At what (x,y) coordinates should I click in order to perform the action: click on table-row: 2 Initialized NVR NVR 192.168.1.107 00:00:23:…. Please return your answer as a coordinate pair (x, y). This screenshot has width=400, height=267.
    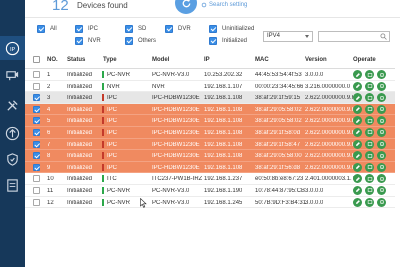
    Looking at the image, I should click on (210, 87).